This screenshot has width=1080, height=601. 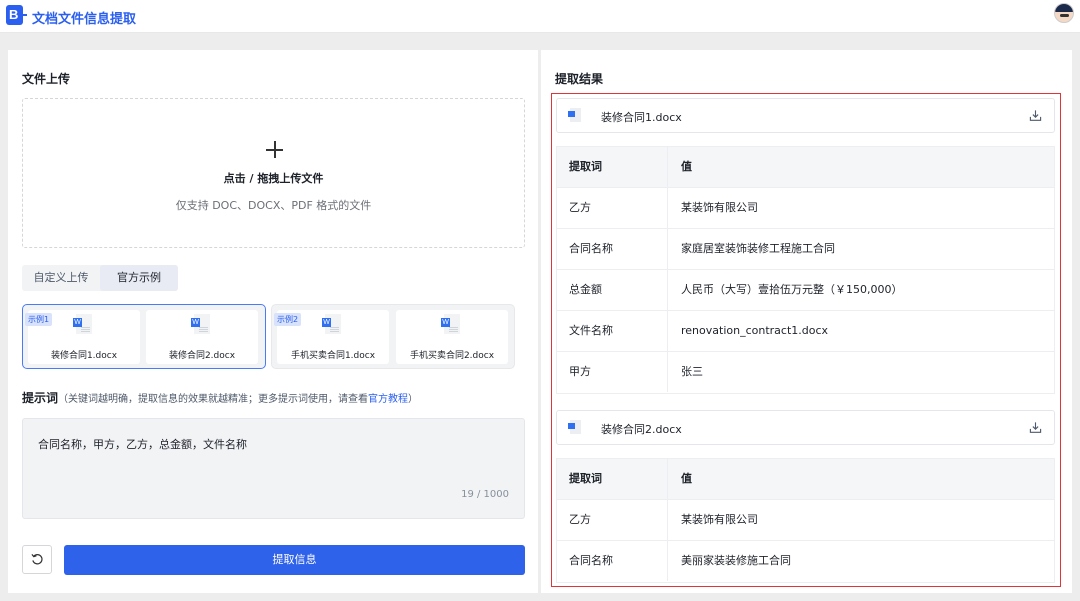 I want to click on table-row: 合同名称 家庭居室装饰装修工程施工合同, so click(x=805, y=249).